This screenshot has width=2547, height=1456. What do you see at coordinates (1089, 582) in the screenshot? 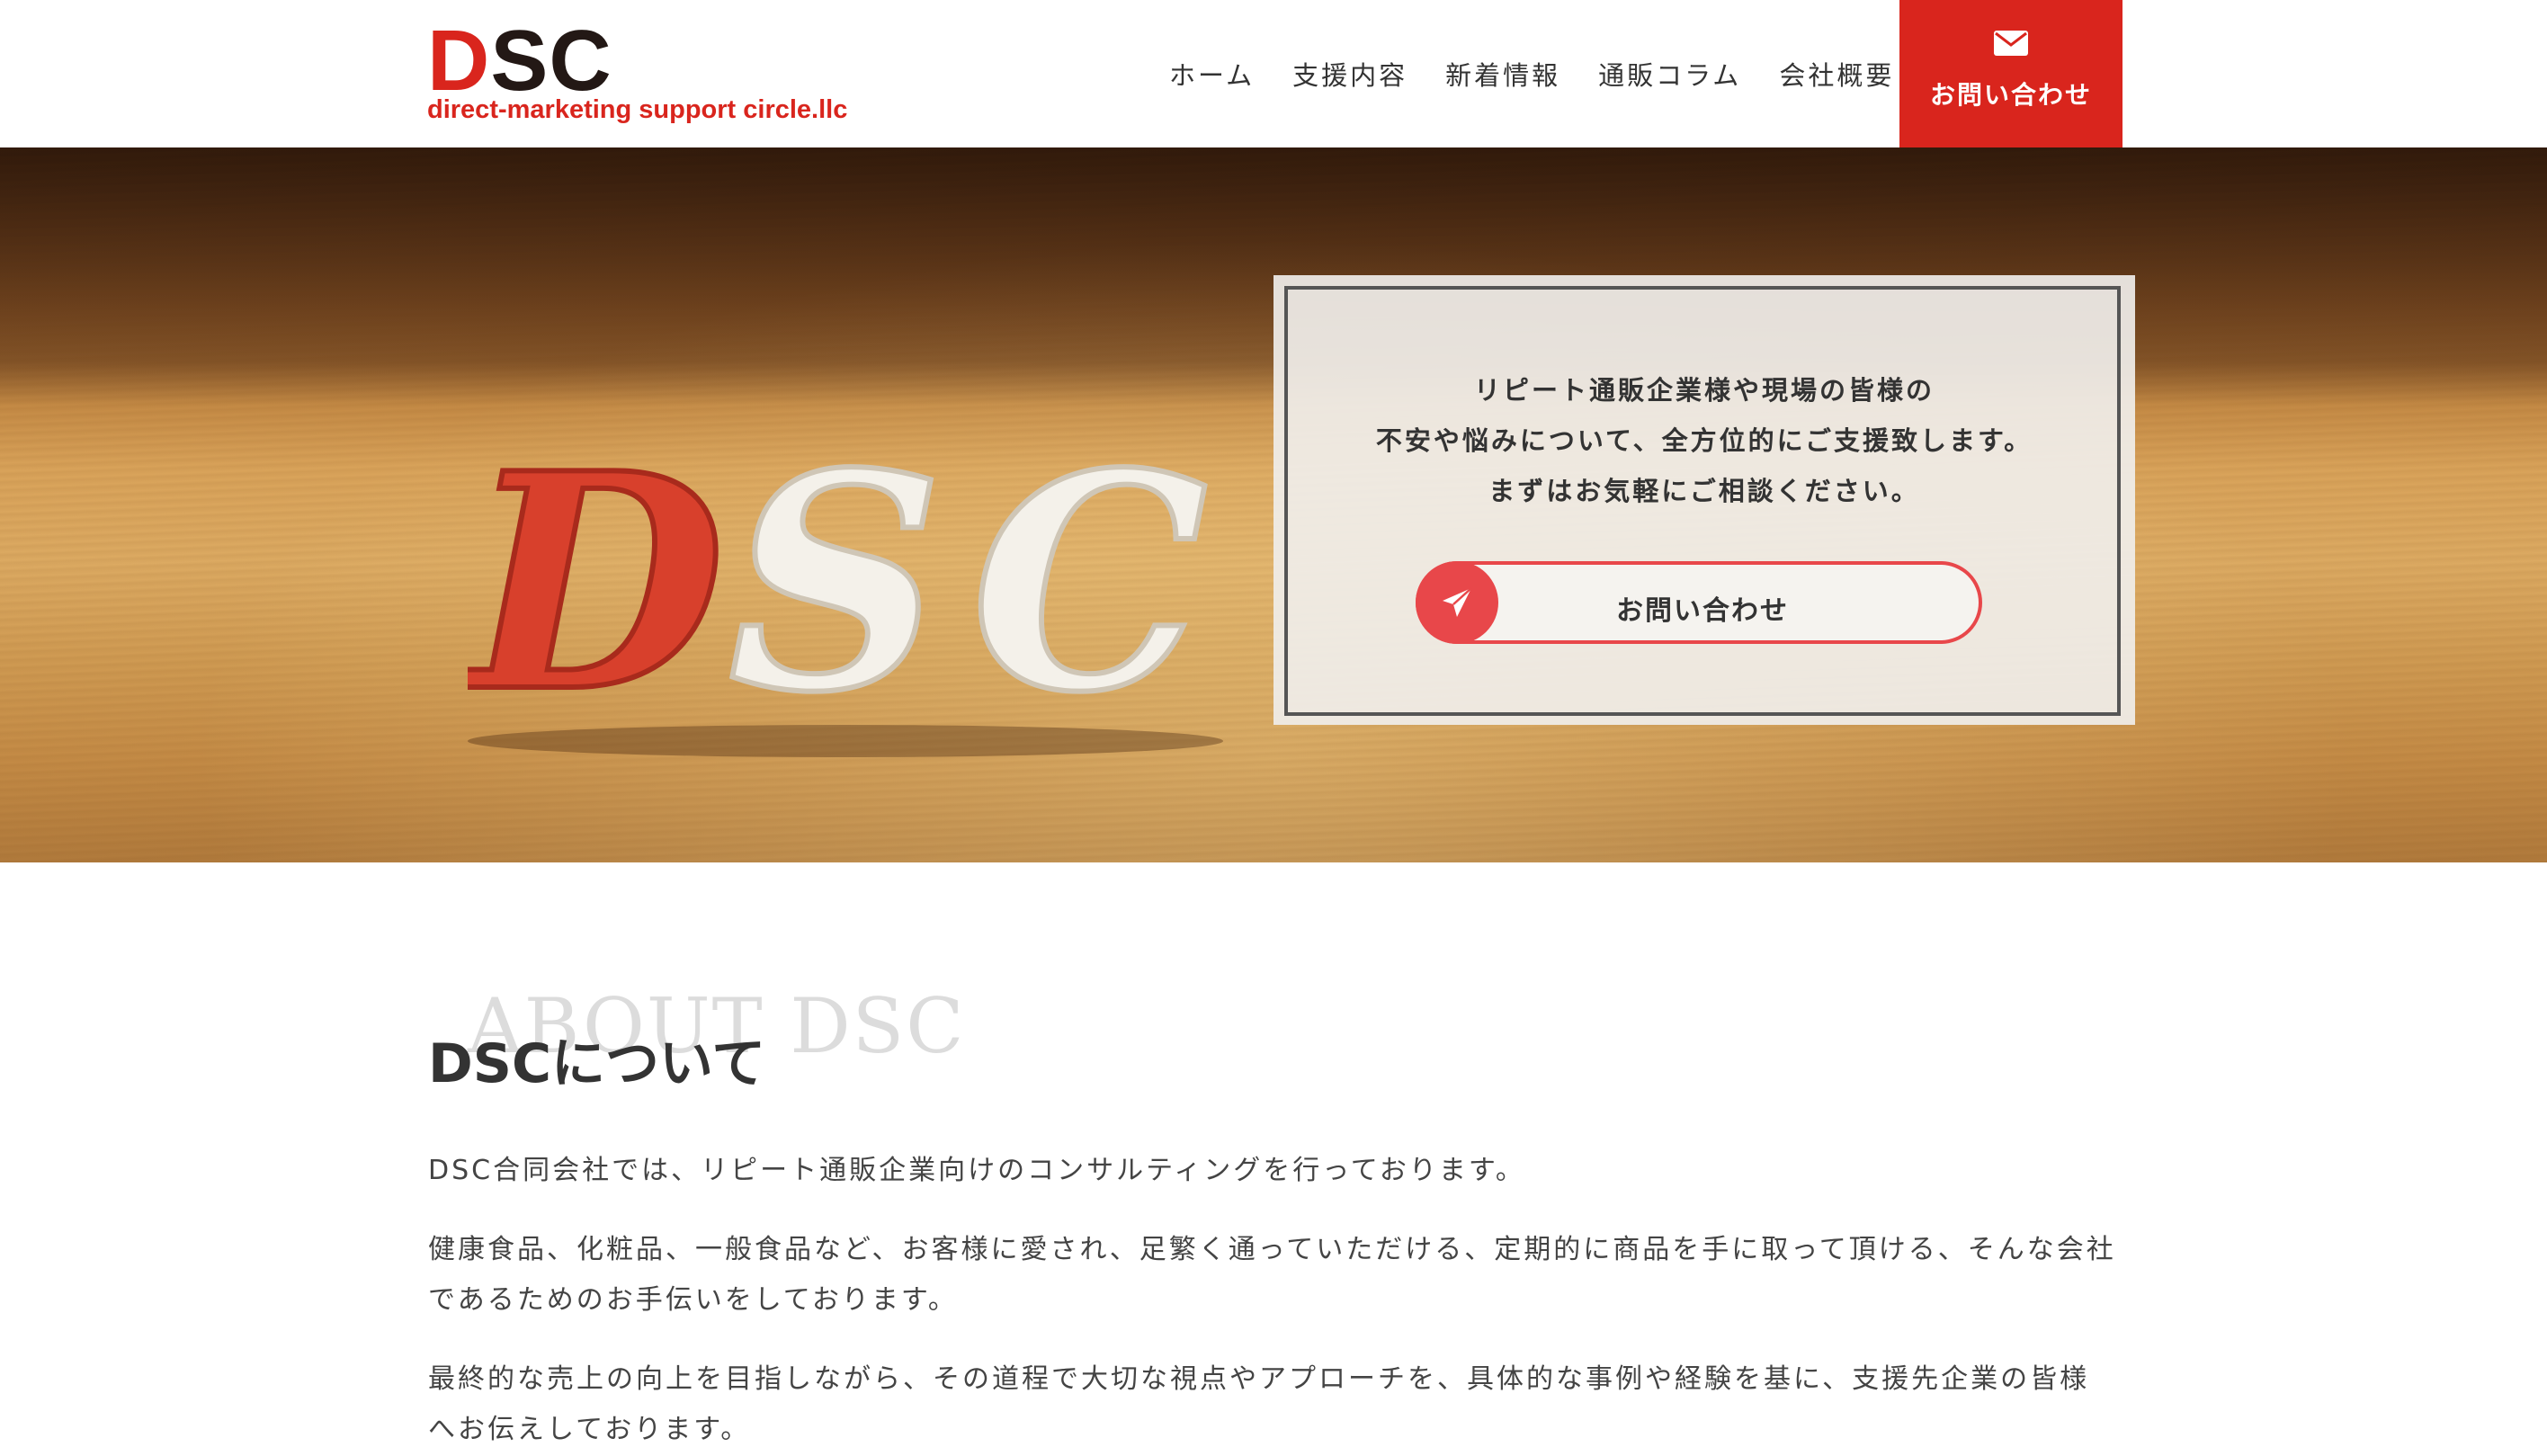
I see `hero-letter-c: C` at bounding box center [1089, 582].